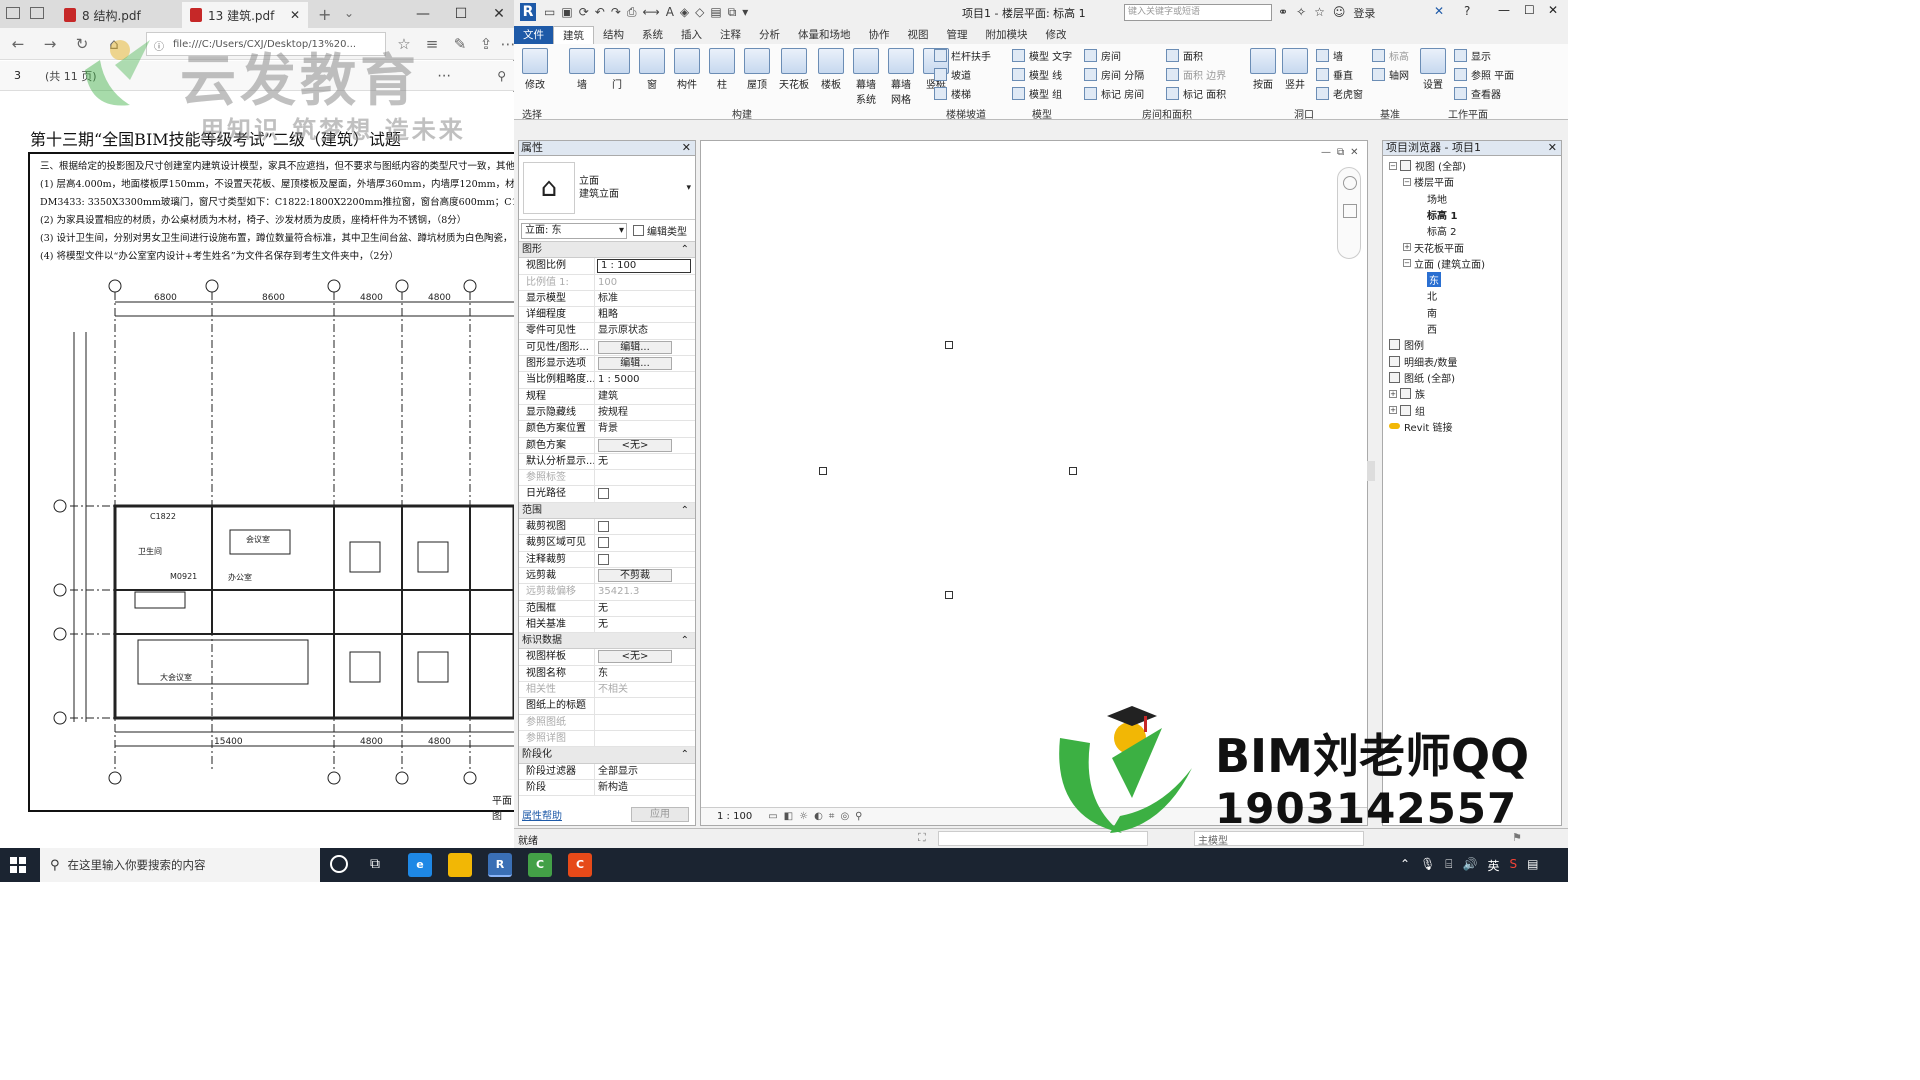  Describe the element at coordinates (757, 77) in the screenshot. I see `roof-tool: 屋顶` at that location.